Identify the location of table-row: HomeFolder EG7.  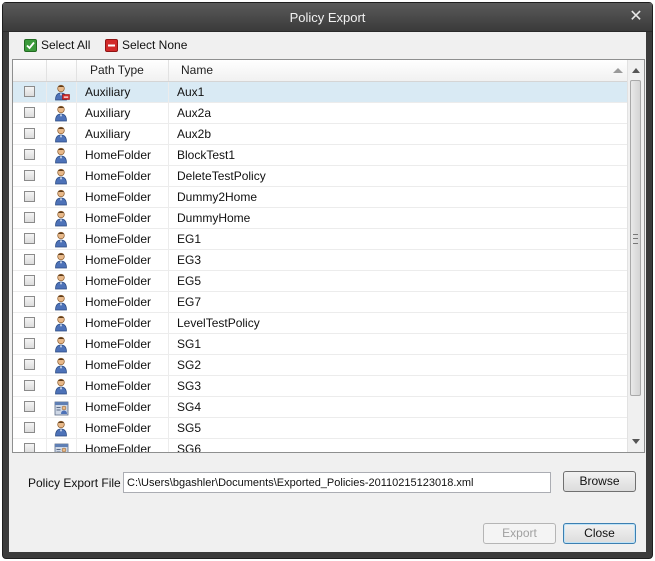
(321, 302).